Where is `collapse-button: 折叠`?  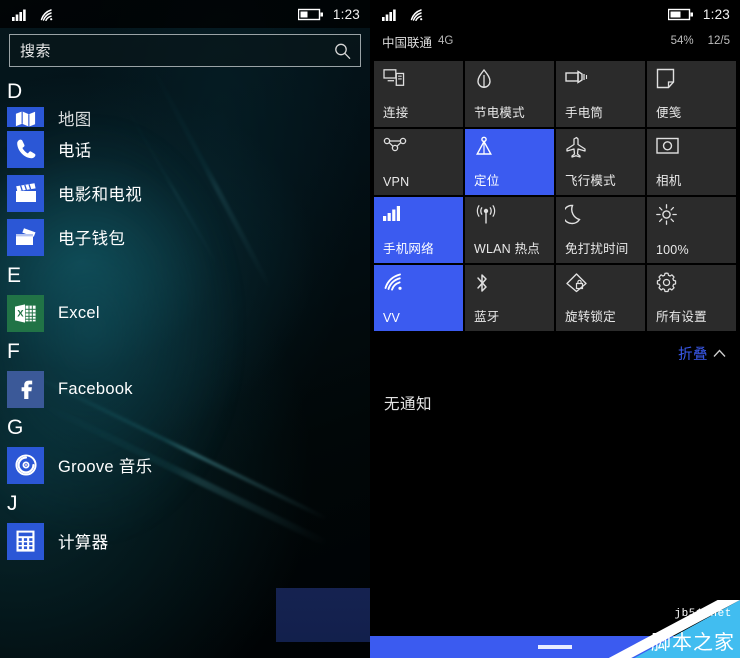
collapse-button: 折叠 is located at coordinates (555, 350).